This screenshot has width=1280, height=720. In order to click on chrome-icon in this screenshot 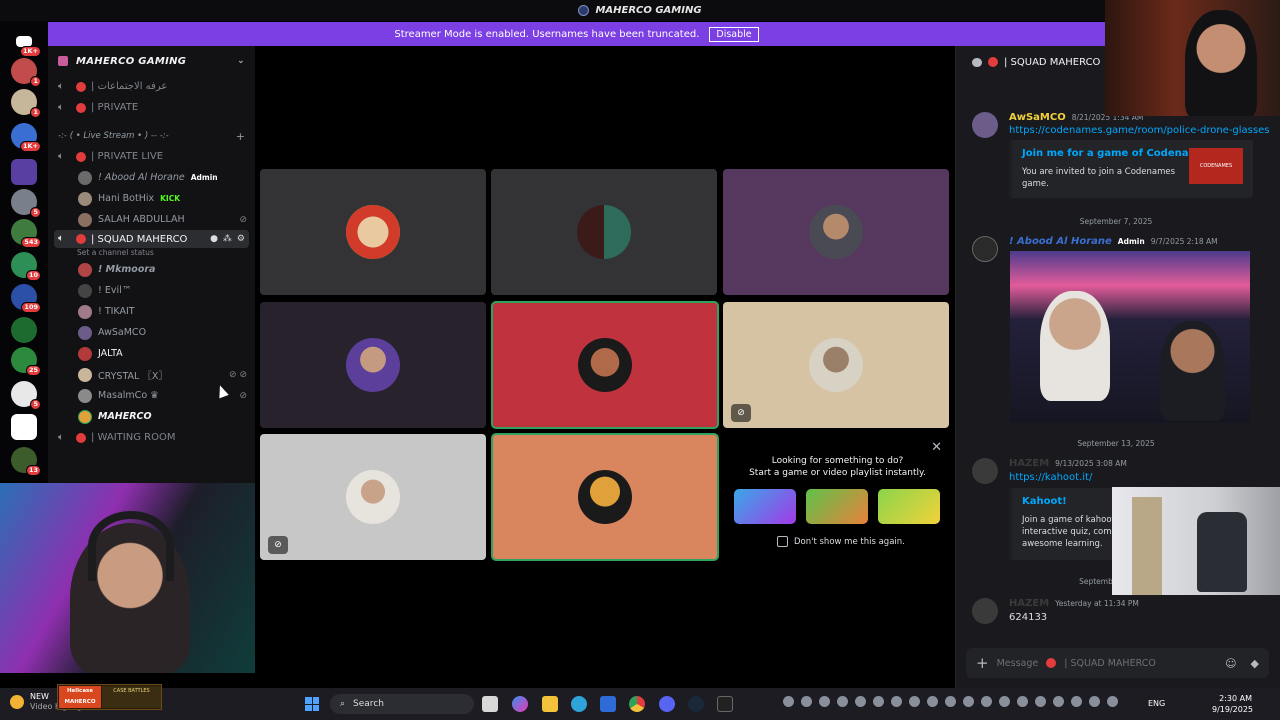, I will do `click(637, 704)`.